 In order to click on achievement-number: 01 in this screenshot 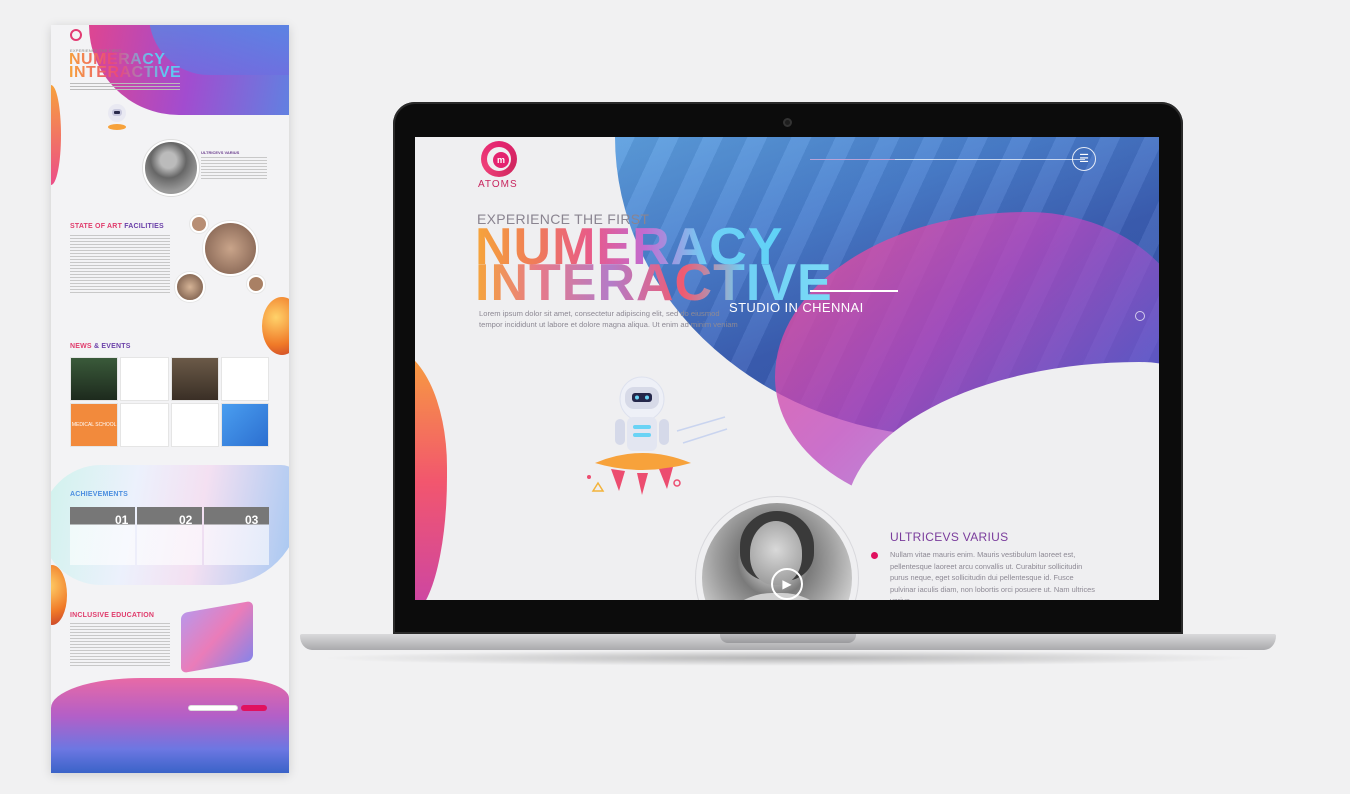, I will do `click(122, 520)`.